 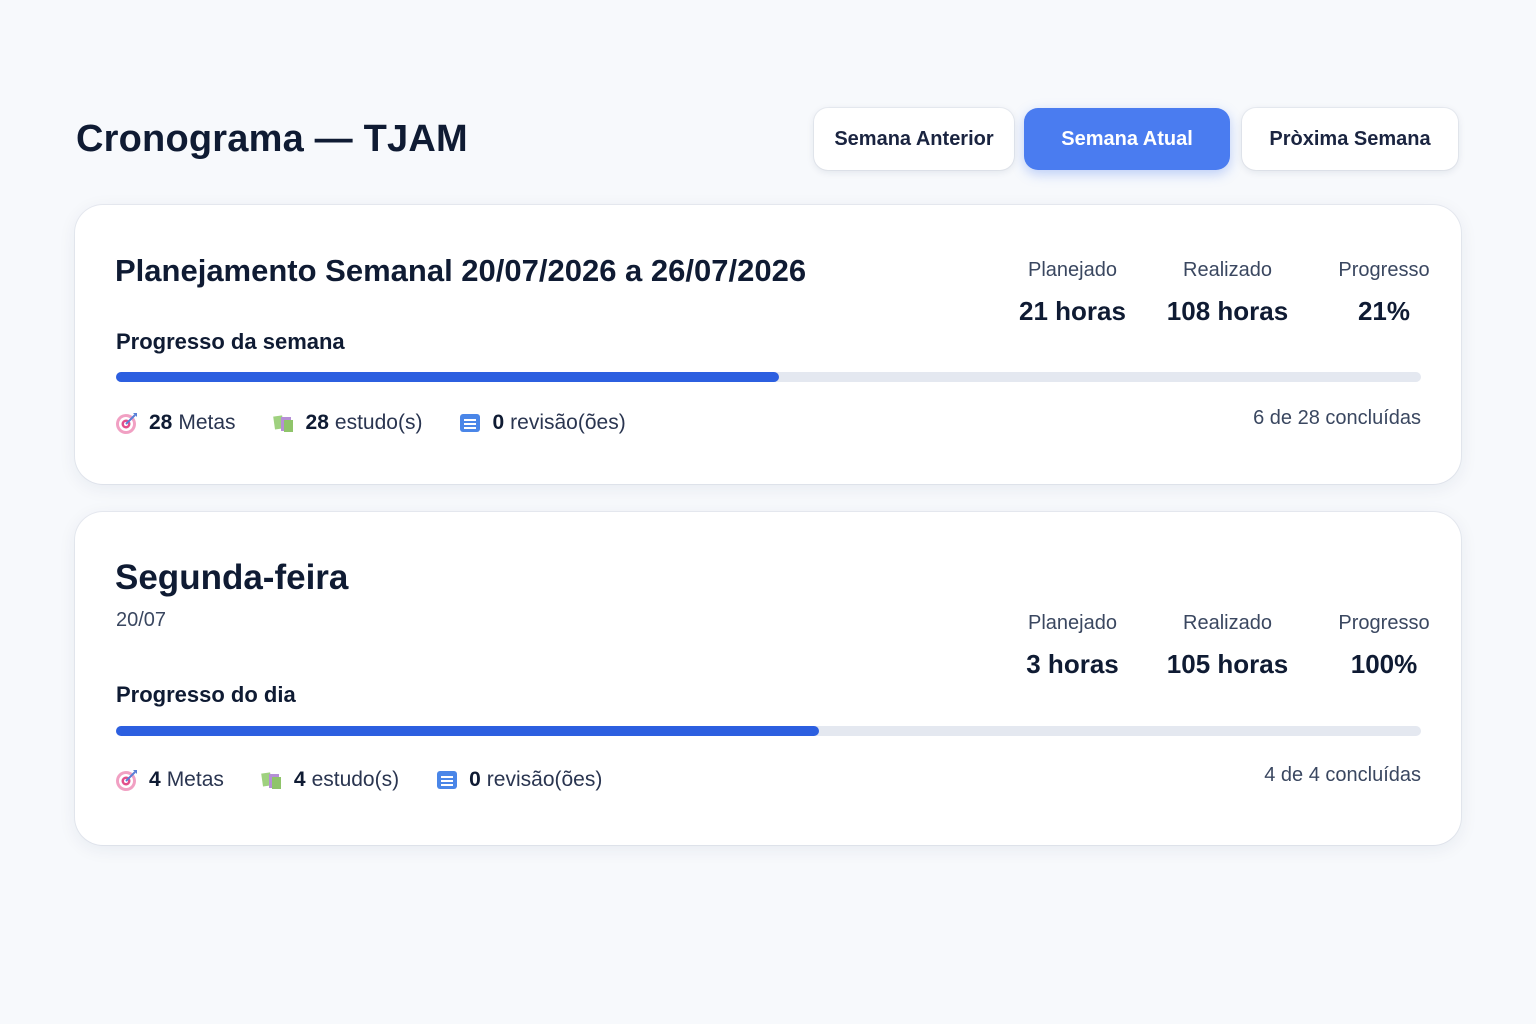 What do you see at coordinates (355, 779) in the screenshot?
I see `day-estudos-label: estudo(s)` at bounding box center [355, 779].